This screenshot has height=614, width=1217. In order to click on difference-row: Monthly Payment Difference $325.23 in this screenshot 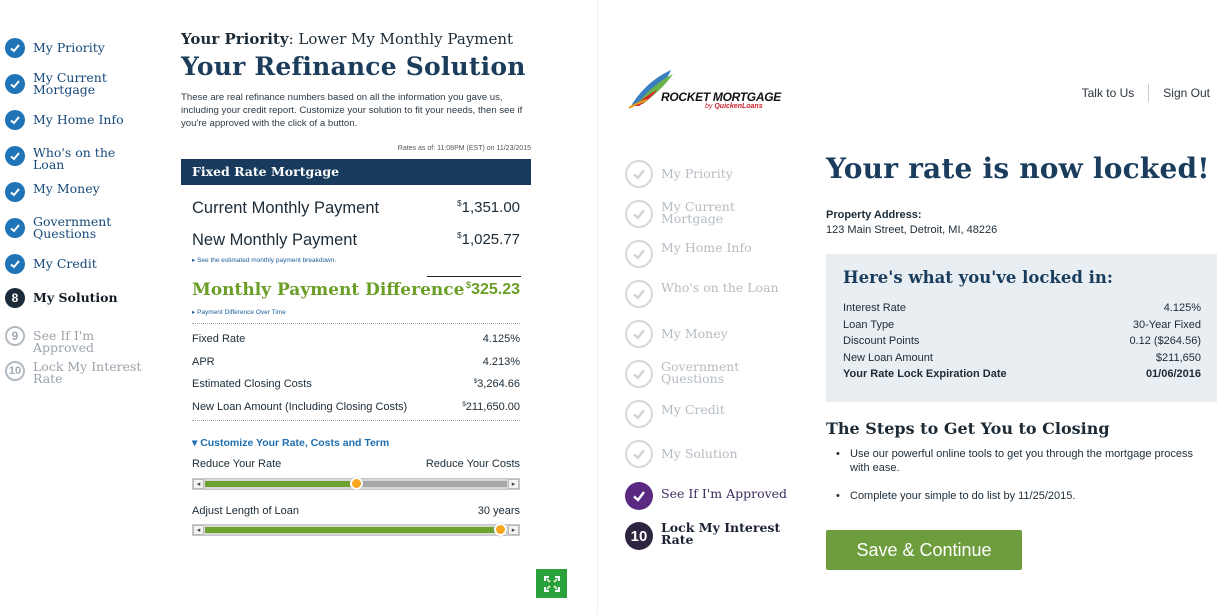, I will do `click(356, 290)`.